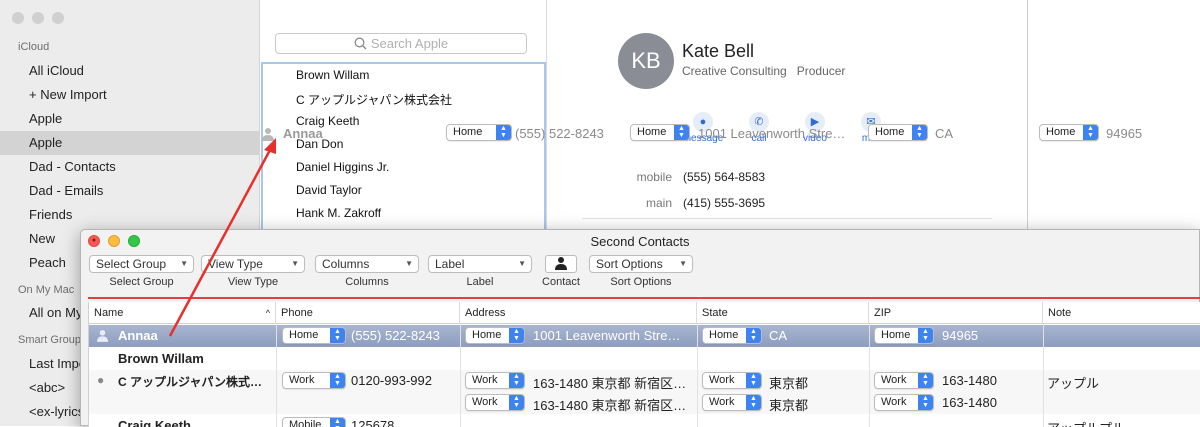 The height and width of the screenshot is (427, 1200). Describe the element at coordinates (644, 421) in the screenshot. I see `table-row: Craig Keeth Mobile▲▼ 125678 アップルプル` at that location.